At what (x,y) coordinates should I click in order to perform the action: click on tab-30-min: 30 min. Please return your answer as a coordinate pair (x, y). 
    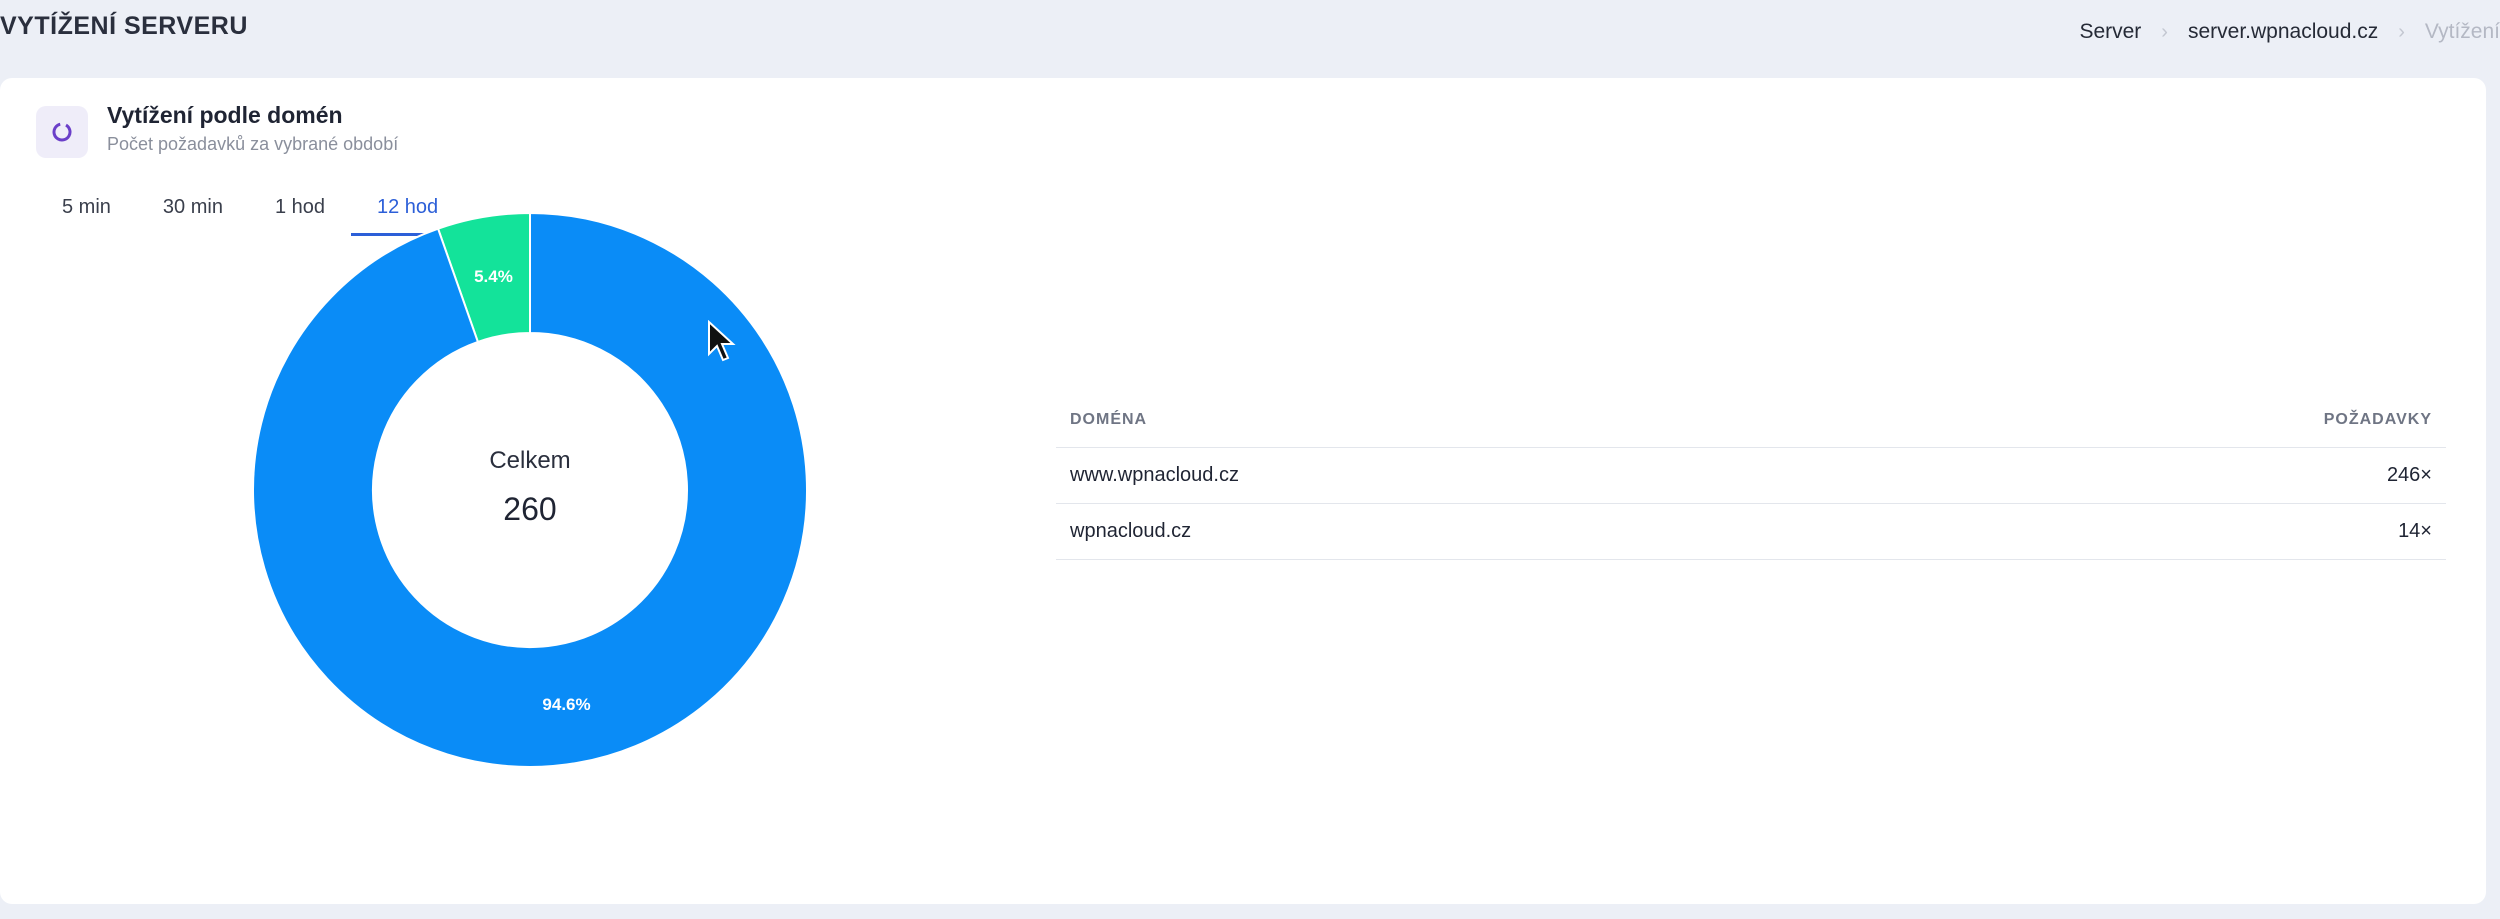
    Looking at the image, I should click on (193, 212).